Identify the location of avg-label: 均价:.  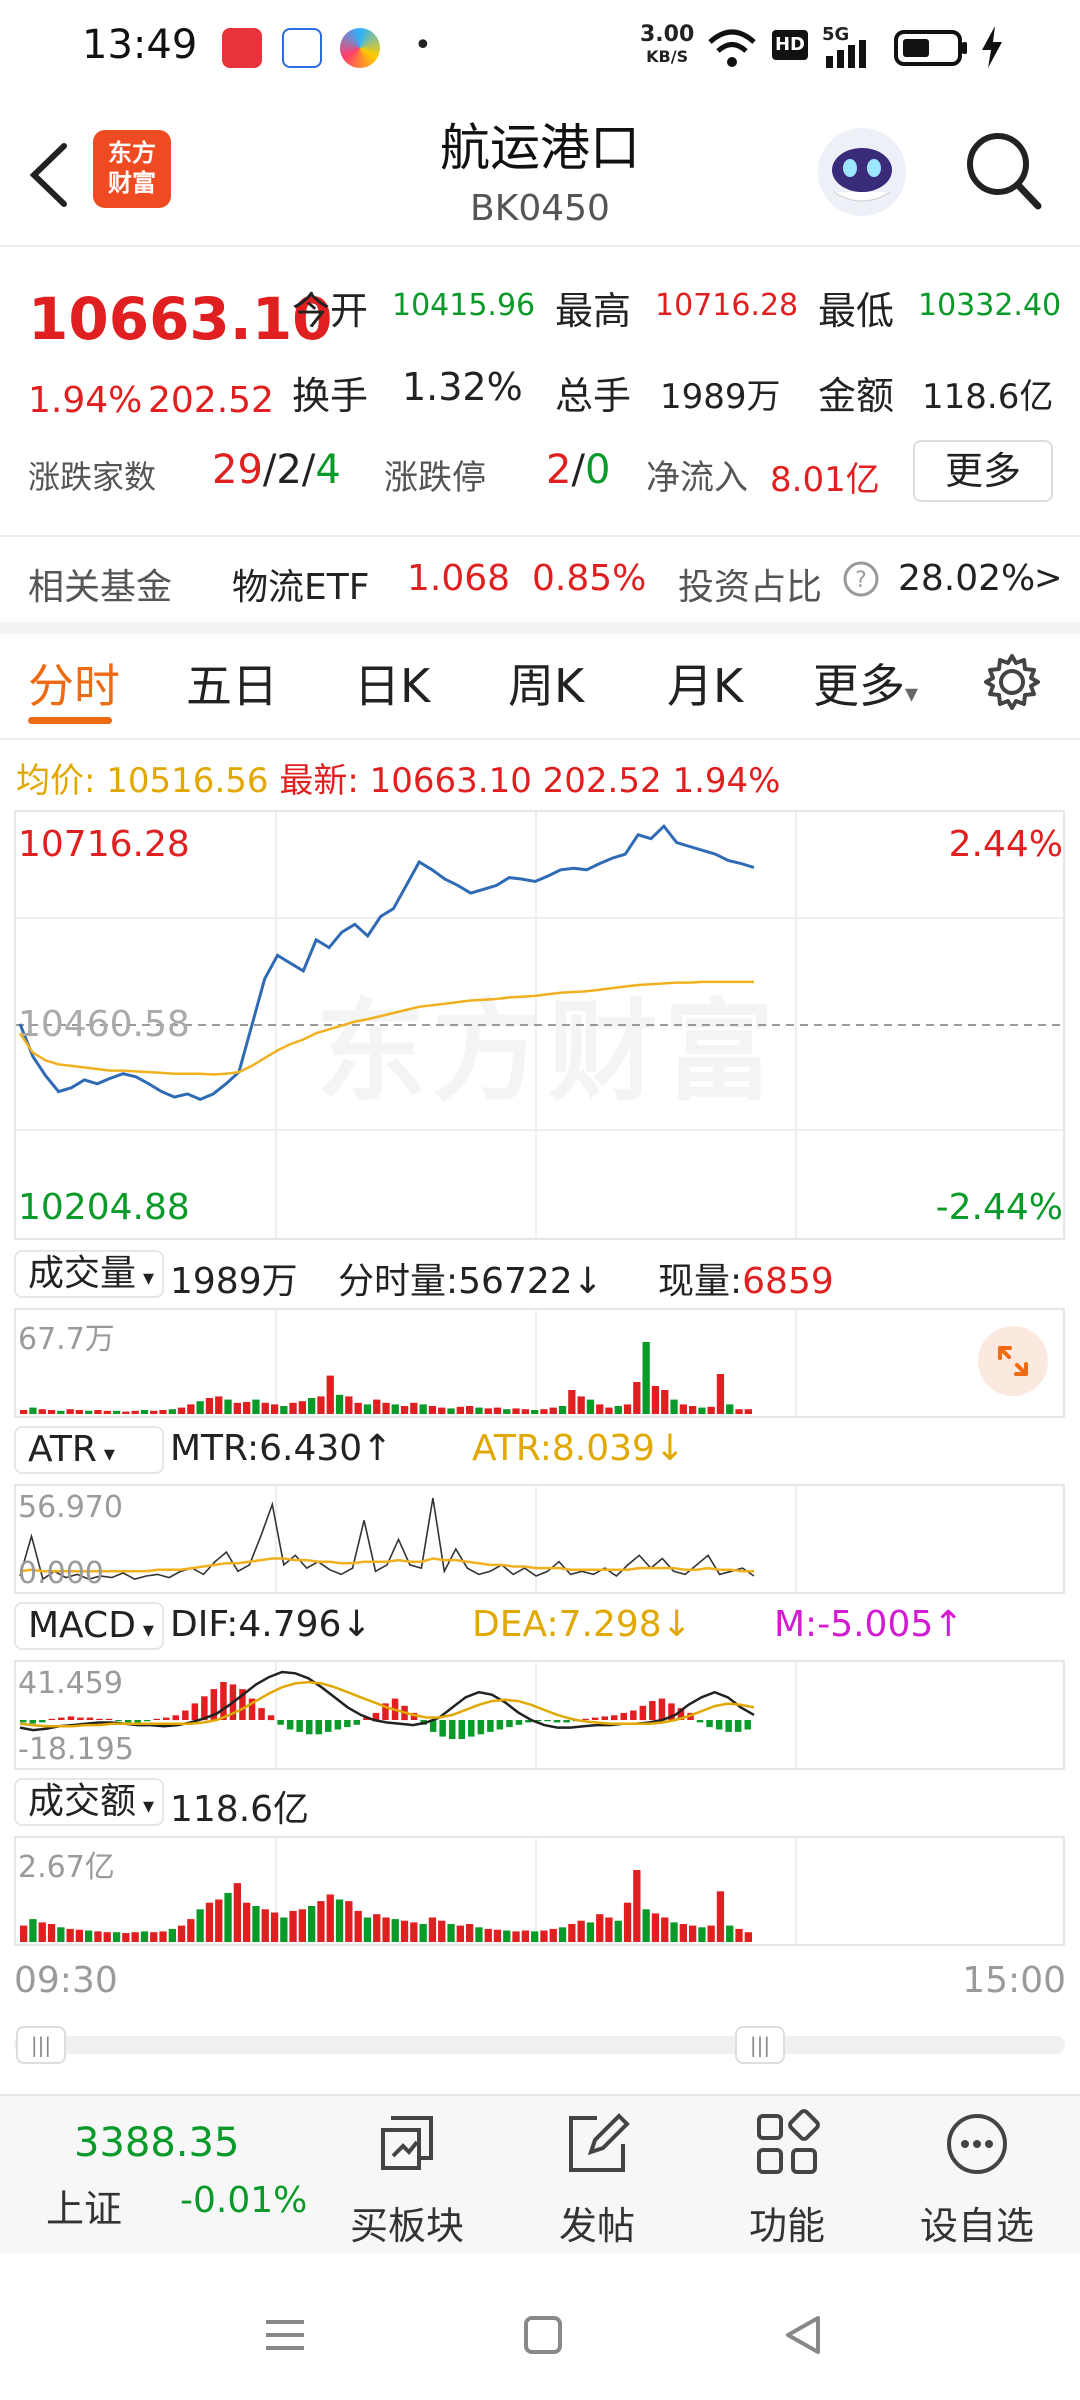
(56, 781).